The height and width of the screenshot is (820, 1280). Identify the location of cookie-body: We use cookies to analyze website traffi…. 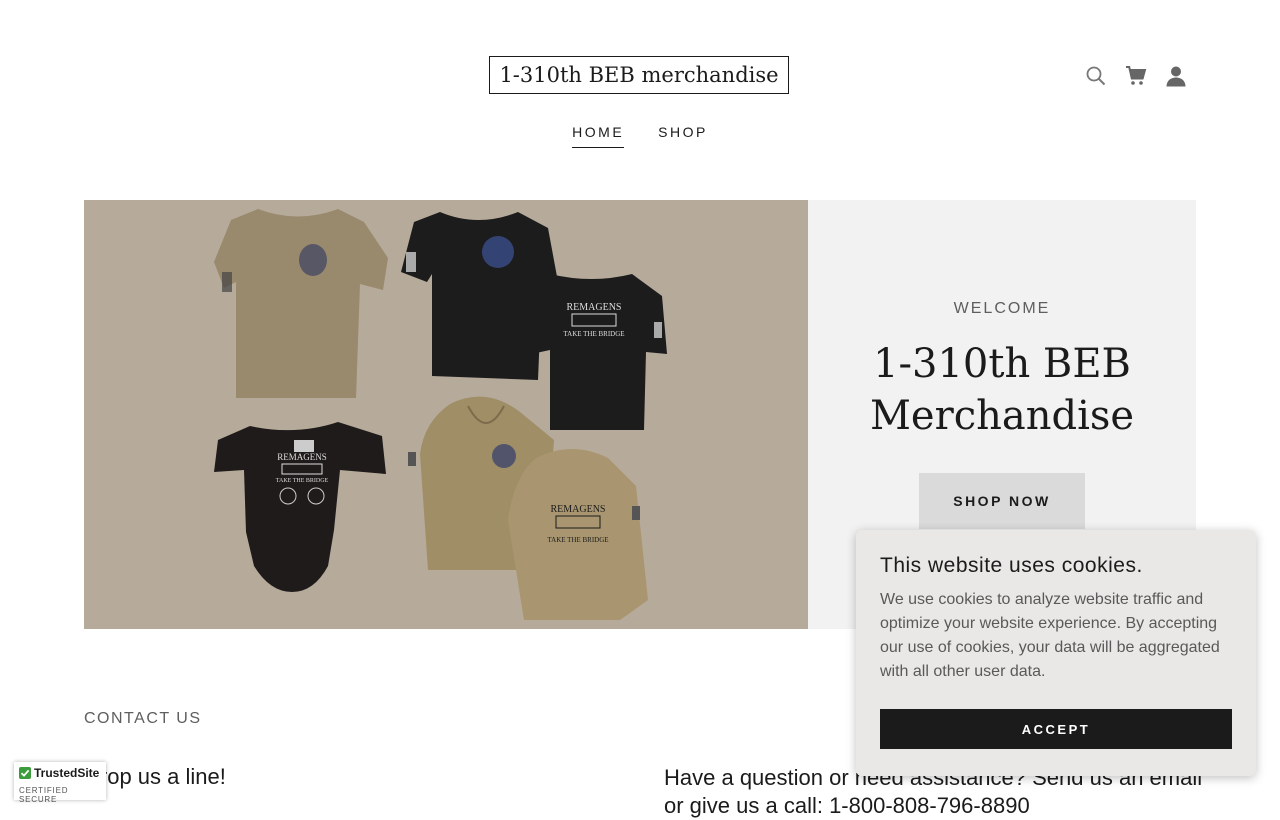
(1050, 635).